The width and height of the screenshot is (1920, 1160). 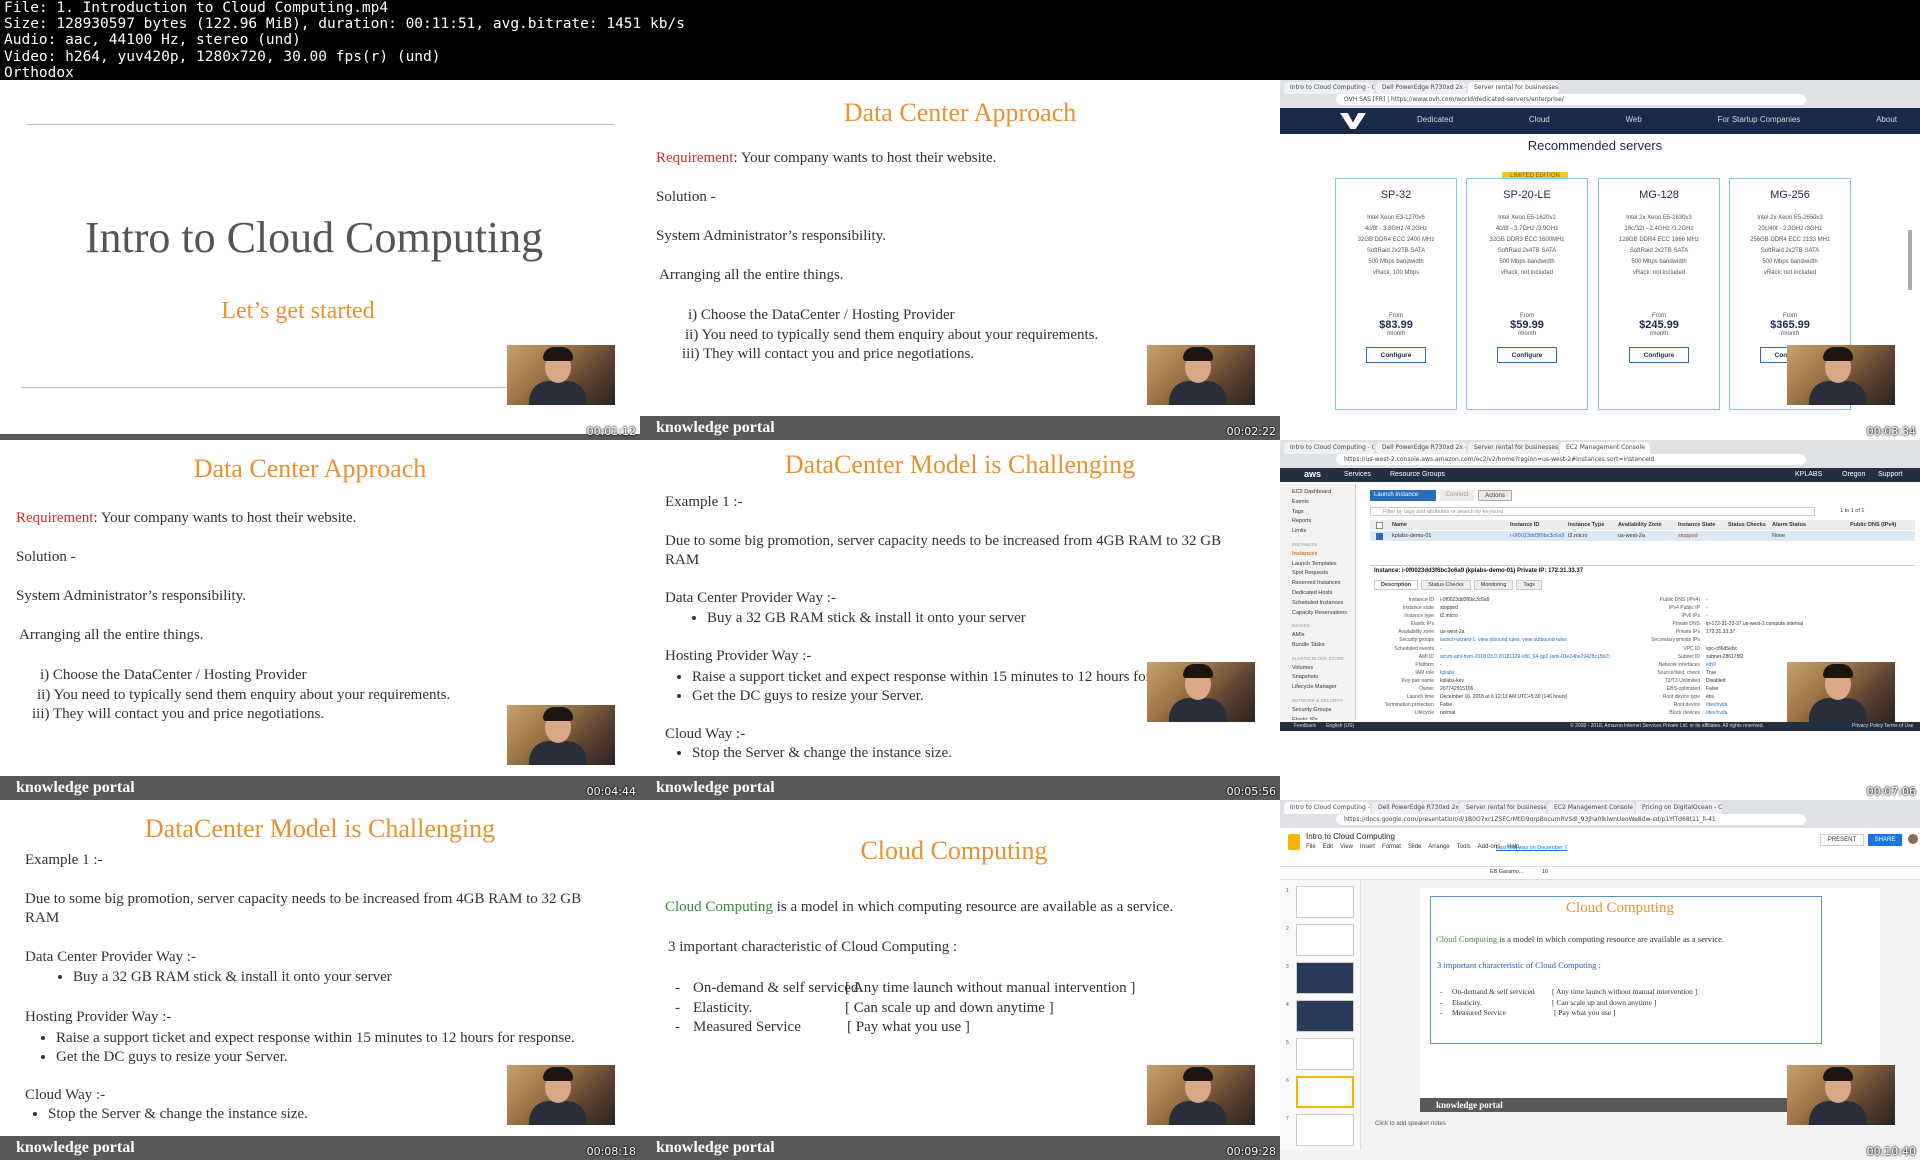 What do you see at coordinates (1323, 688) in the screenshot?
I see `sidebar-item: Lifecycle Manager` at bounding box center [1323, 688].